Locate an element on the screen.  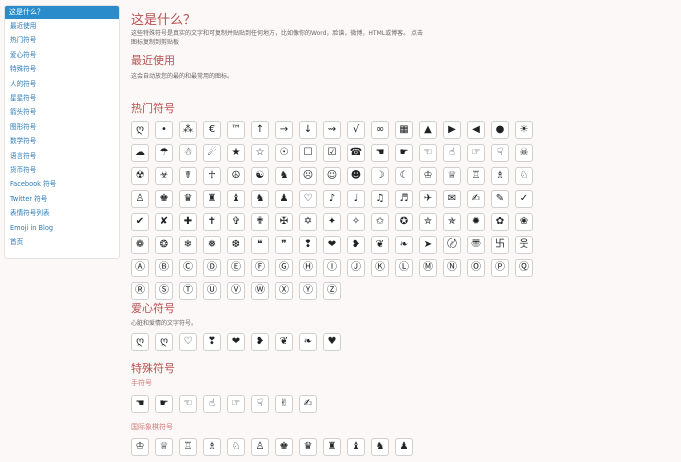
symbol-button: ☜ is located at coordinates (188, 404).